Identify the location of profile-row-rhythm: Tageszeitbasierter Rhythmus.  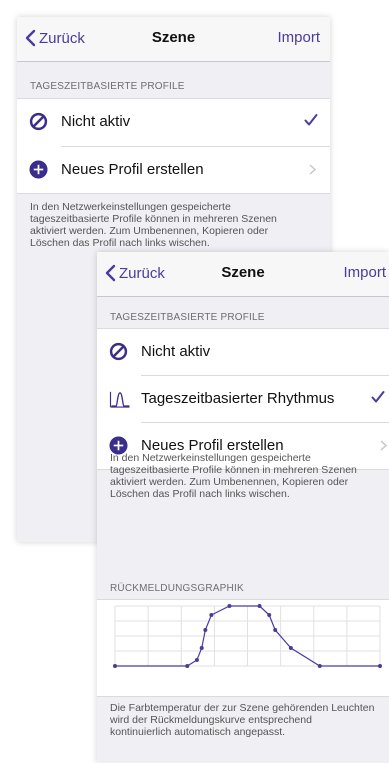
(243, 398).